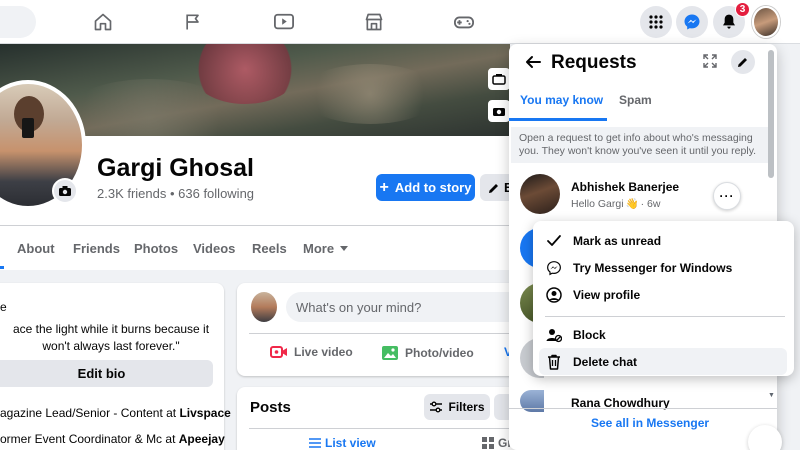 The width and height of the screenshot is (800, 450). What do you see at coordinates (96, 248) in the screenshot?
I see `tab-friends: Friends` at bounding box center [96, 248].